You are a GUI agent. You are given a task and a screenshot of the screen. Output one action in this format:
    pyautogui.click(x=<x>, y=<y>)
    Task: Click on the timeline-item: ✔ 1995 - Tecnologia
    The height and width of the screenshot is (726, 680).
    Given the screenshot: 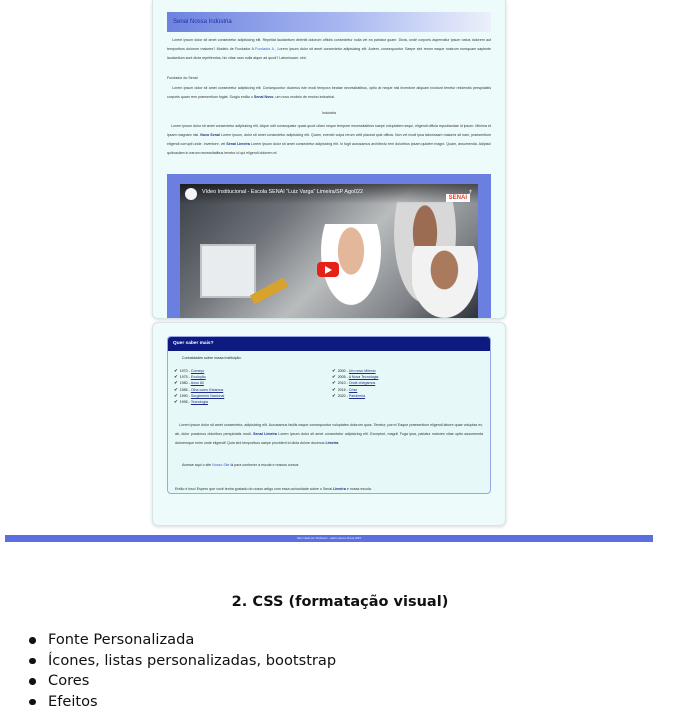 What is the action you would take?
    pyautogui.click(x=199, y=402)
    